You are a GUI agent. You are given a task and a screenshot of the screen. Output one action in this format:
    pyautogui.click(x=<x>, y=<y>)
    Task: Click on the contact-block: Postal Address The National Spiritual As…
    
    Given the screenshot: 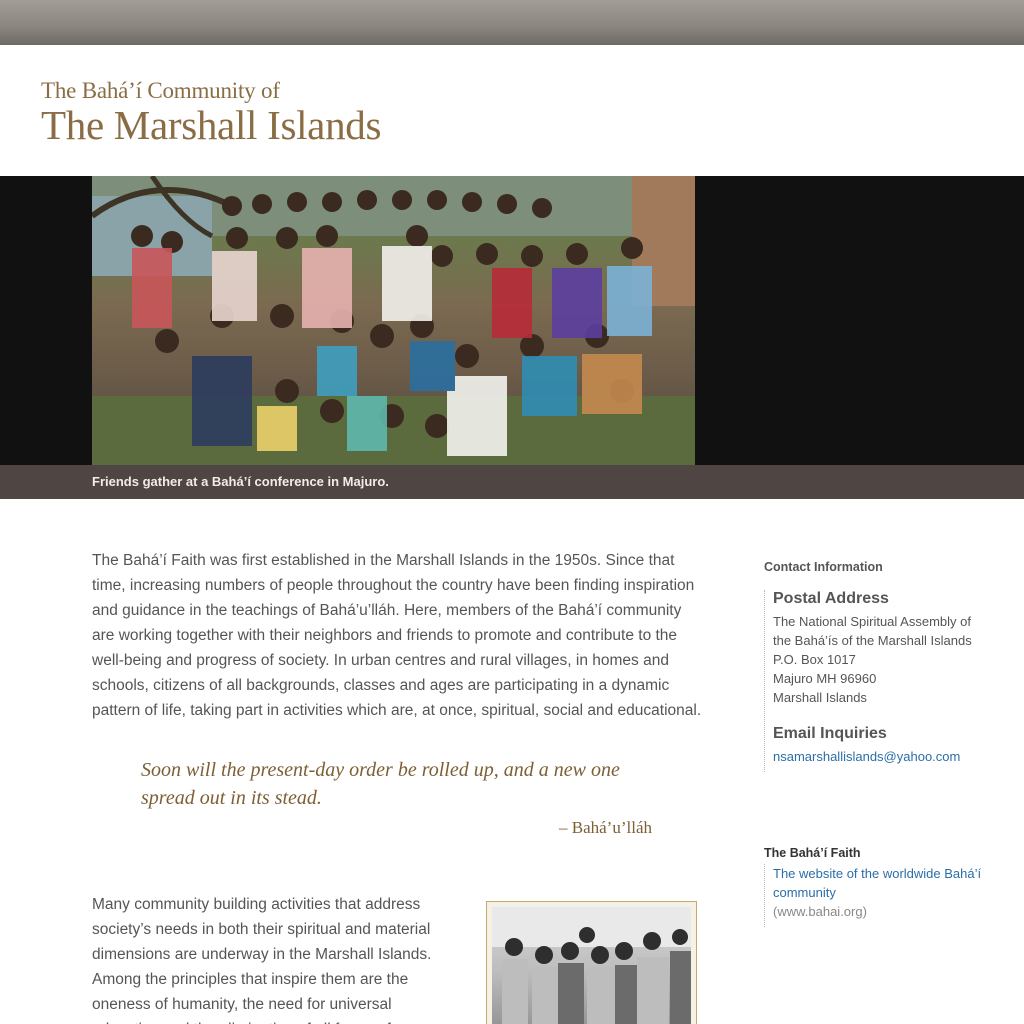 What is the action you would take?
    pyautogui.click(x=884, y=681)
    